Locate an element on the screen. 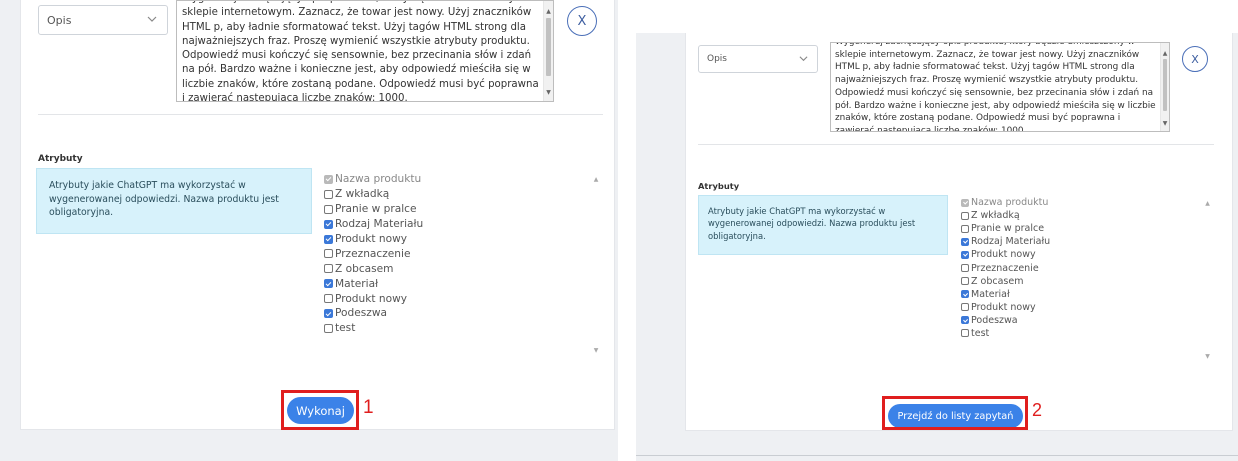 Image resolution: width=1238 pixels, height=461 pixels. attribute-option-label: test is located at coordinates (345, 328).